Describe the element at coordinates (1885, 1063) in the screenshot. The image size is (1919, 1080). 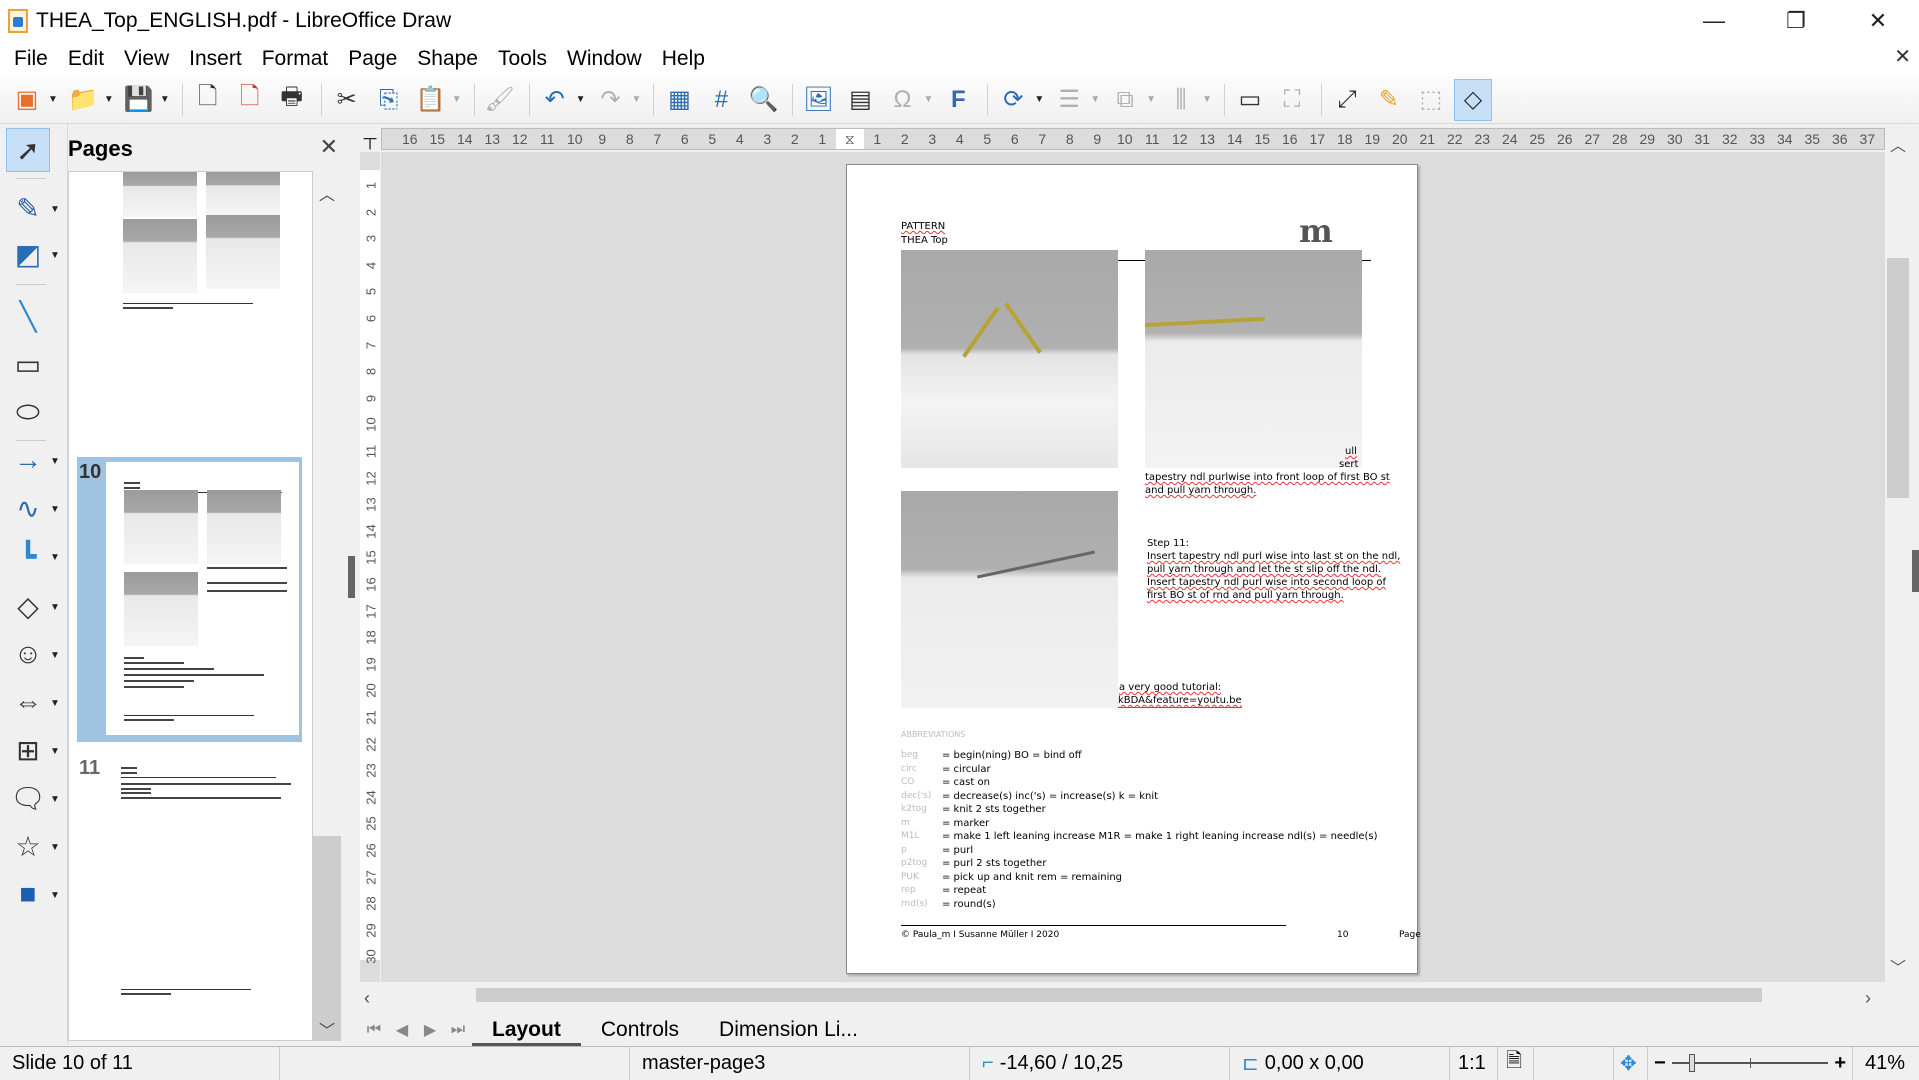
I see `zoom-percent: 41%` at that location.